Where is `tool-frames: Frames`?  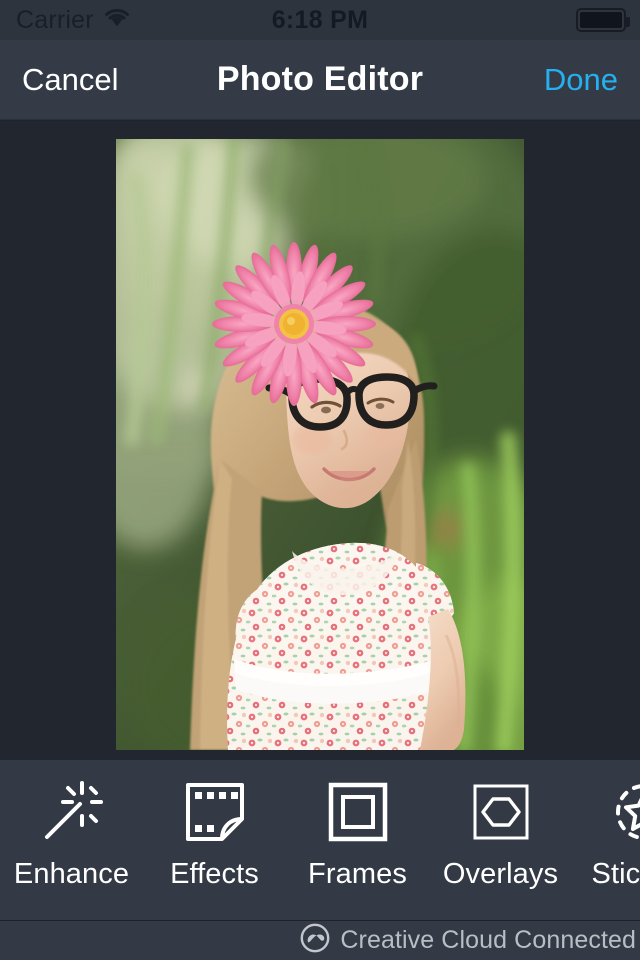
tool-frames: Frames is located at coordinates (357, 840).